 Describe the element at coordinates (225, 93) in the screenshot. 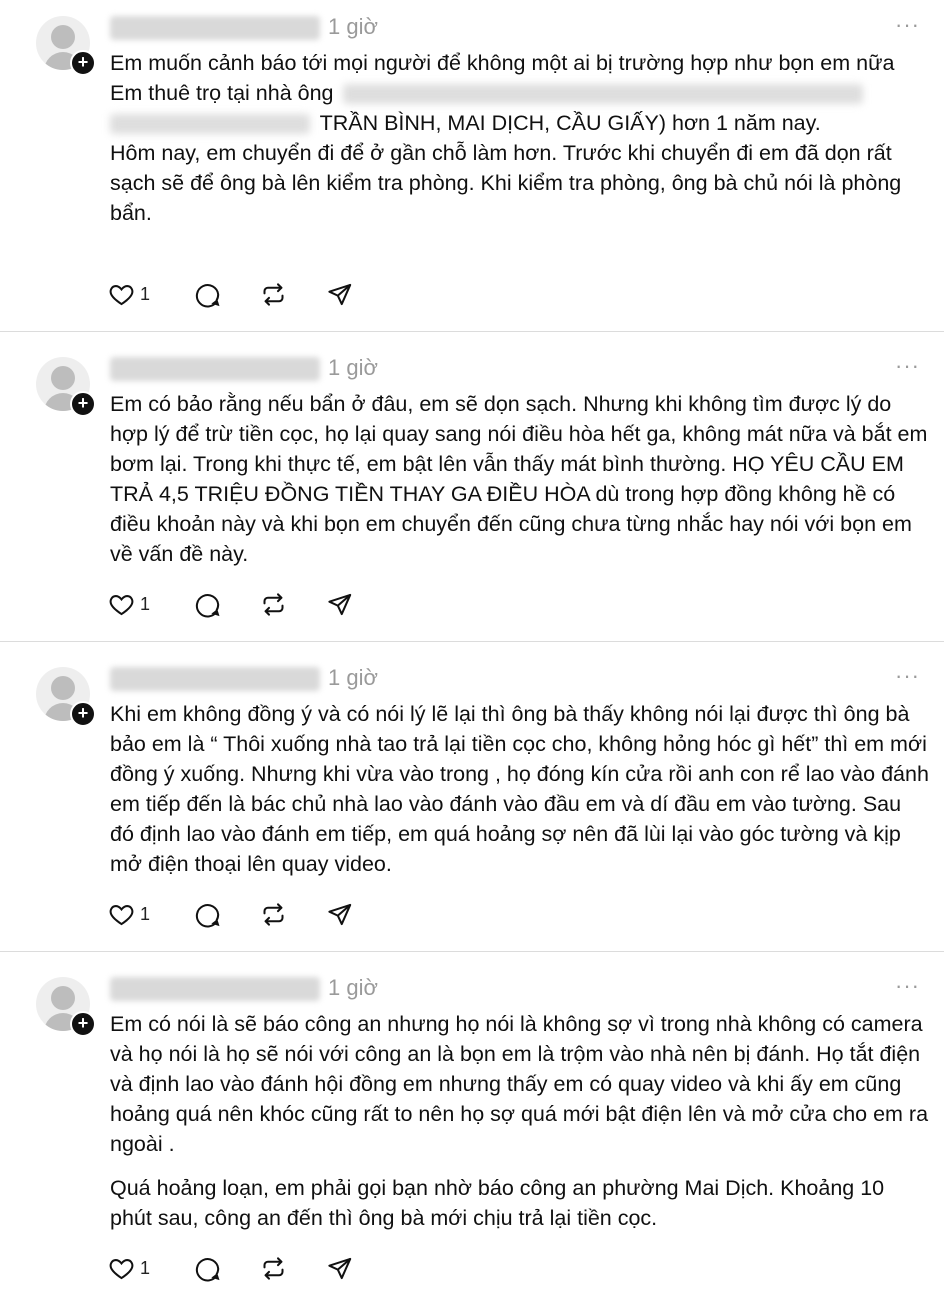

I see `post-text-fragment: Em thuê trọ tại nhà ông` at that location.